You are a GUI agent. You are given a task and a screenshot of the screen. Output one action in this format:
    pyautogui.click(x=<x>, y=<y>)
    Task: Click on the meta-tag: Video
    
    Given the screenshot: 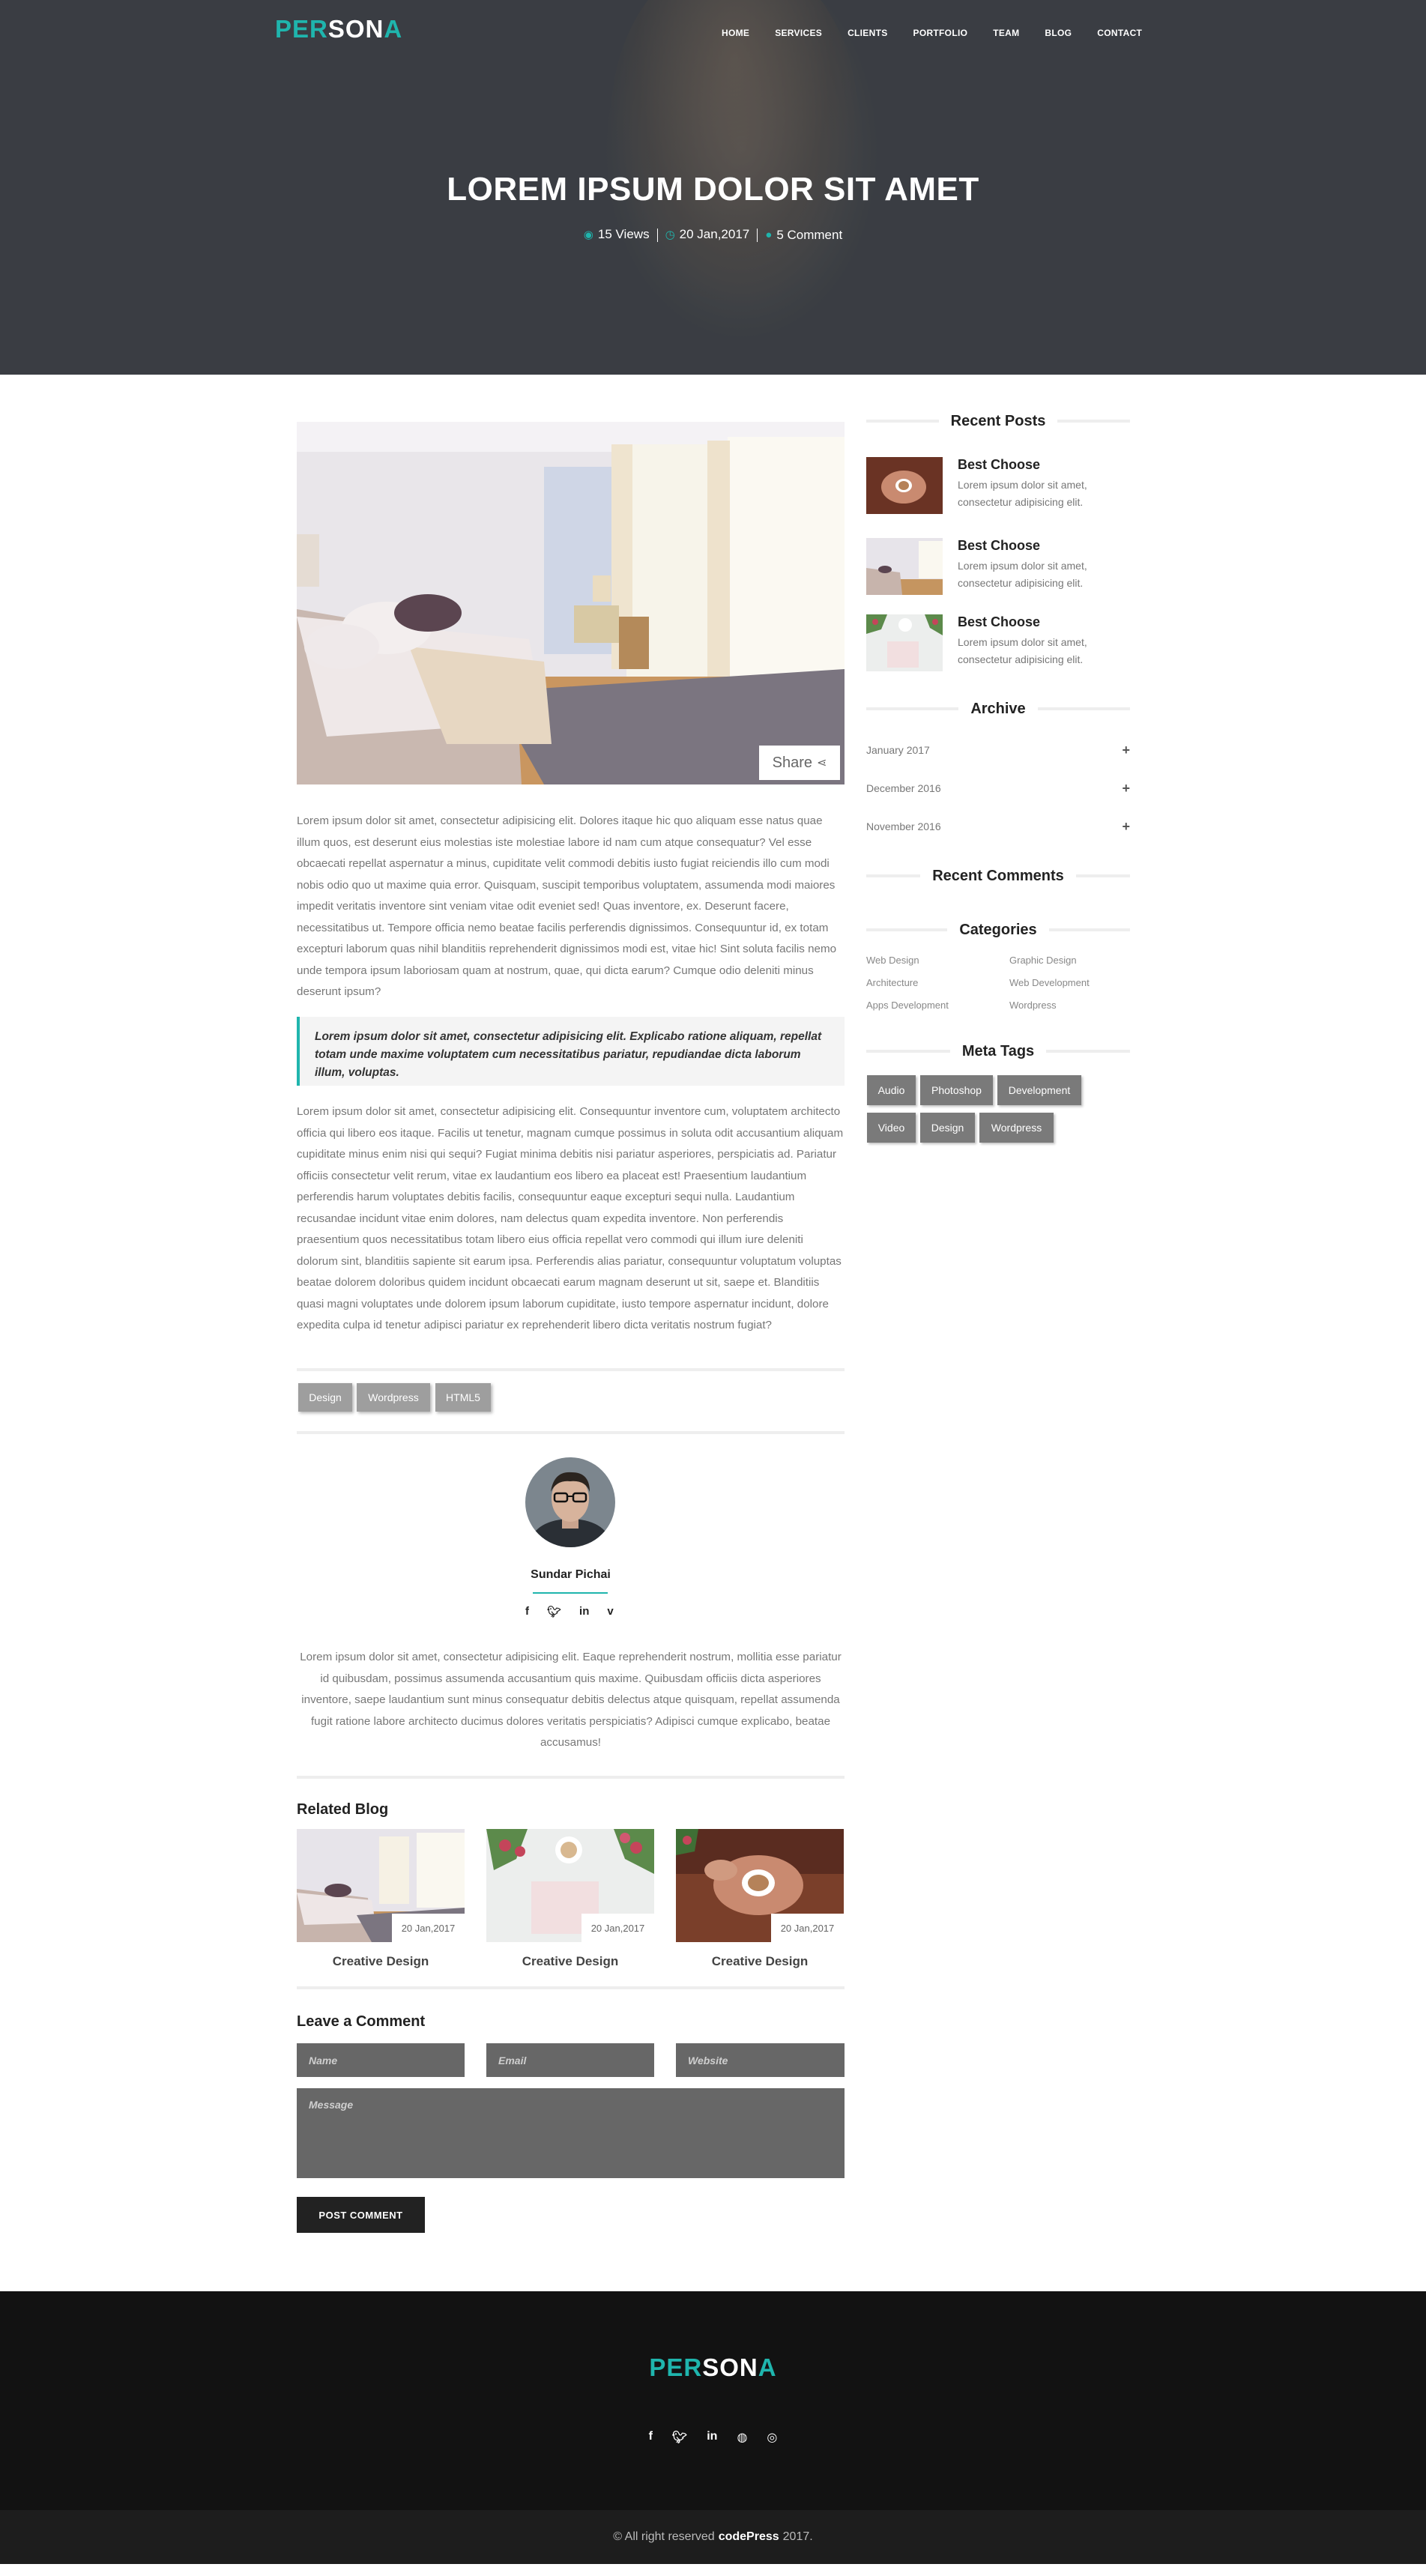 What is the action you would take?
    pyautogui.click(x=891, y=1128)
    